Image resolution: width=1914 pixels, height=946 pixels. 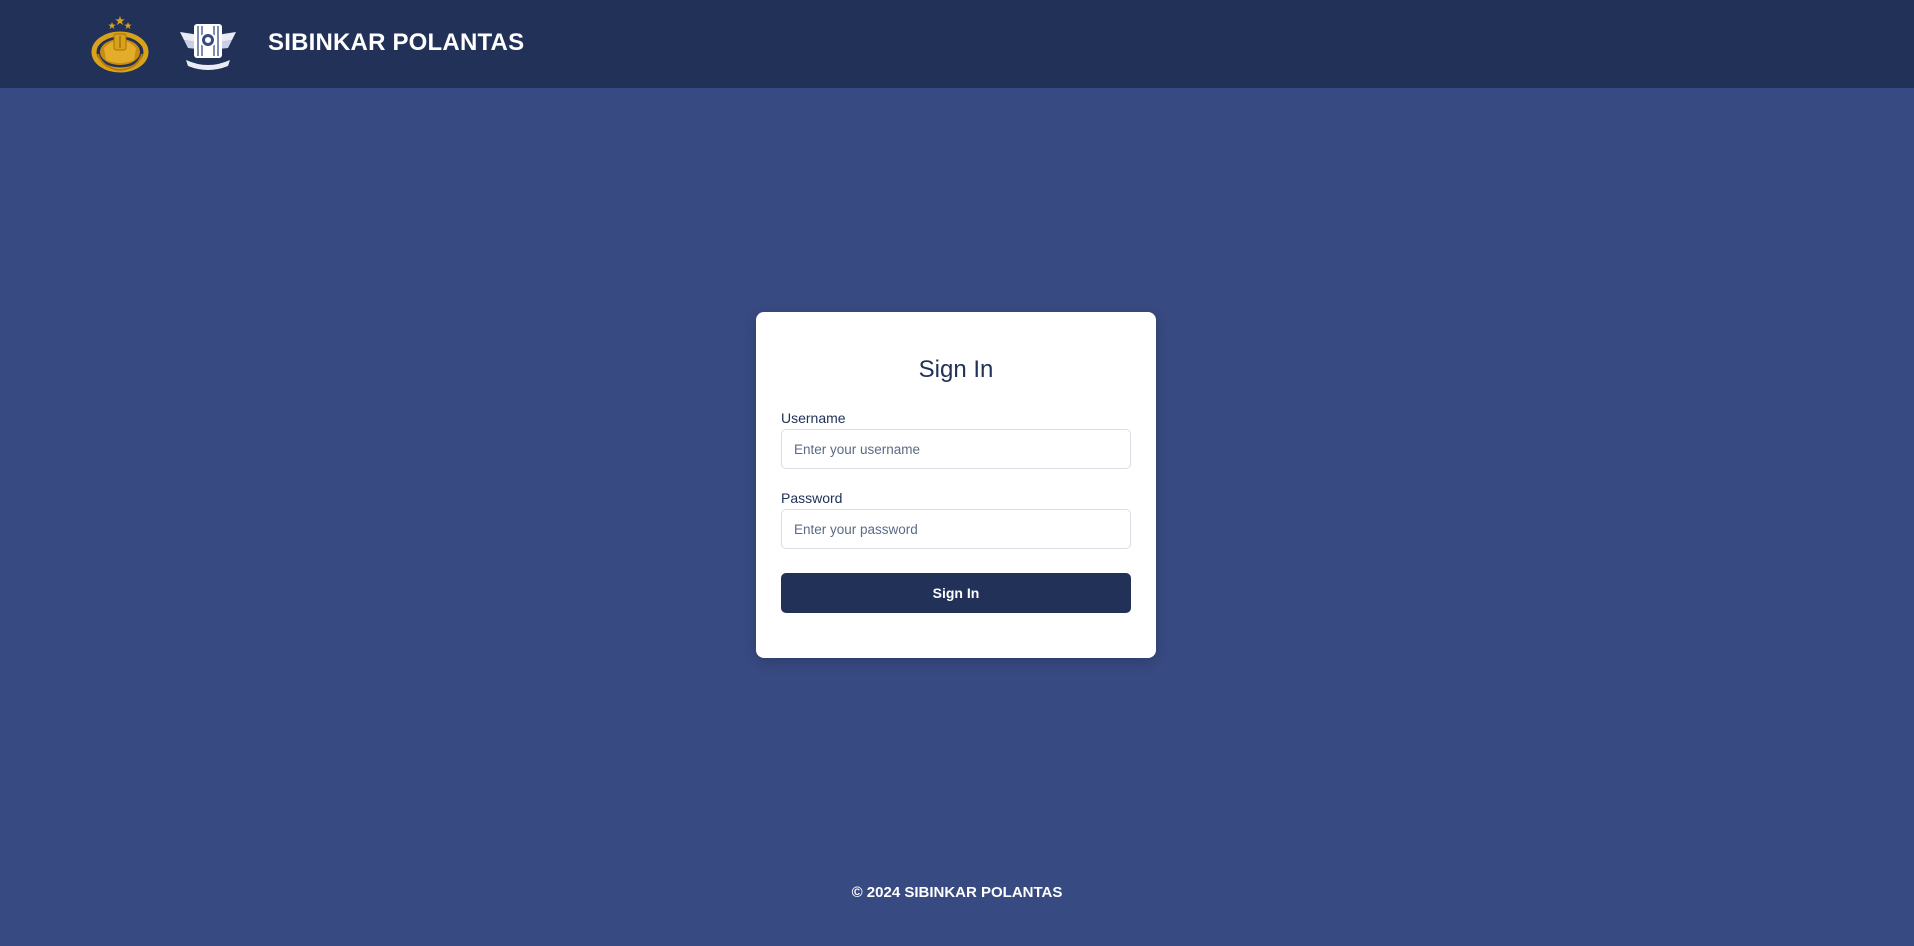 What do you see at coordinates (956, 369) in the screenshot?
I see `sign-in-heading: Sign In` at bounding box center [956, 369].